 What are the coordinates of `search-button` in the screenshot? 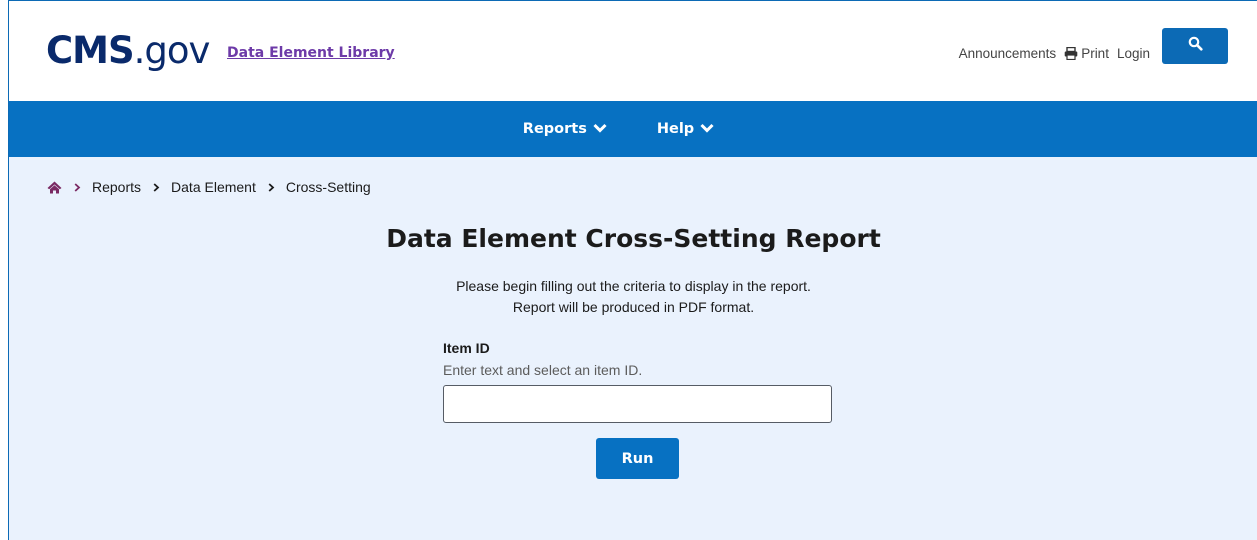 It's located at (1195, 46).